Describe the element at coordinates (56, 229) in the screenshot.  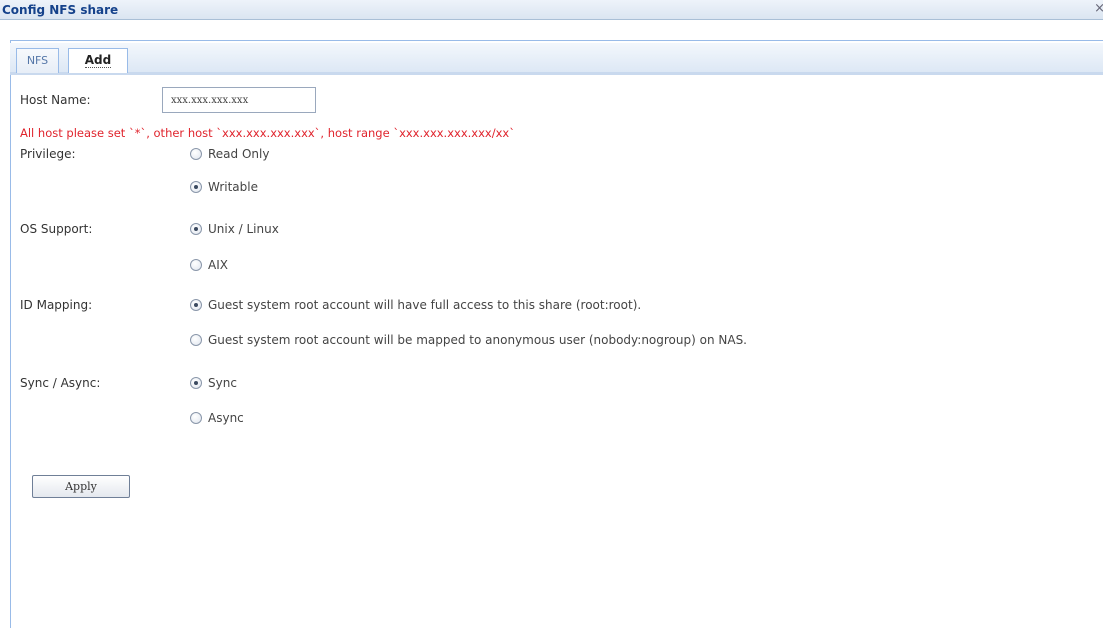
I see `os-support-label: OS Support:` at that location.